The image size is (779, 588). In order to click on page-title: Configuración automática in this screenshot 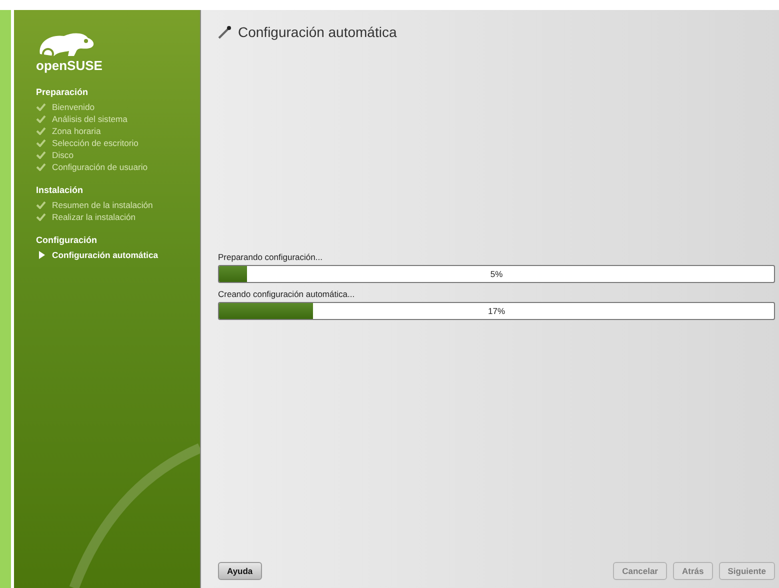, I will do `click(317, 32)`.